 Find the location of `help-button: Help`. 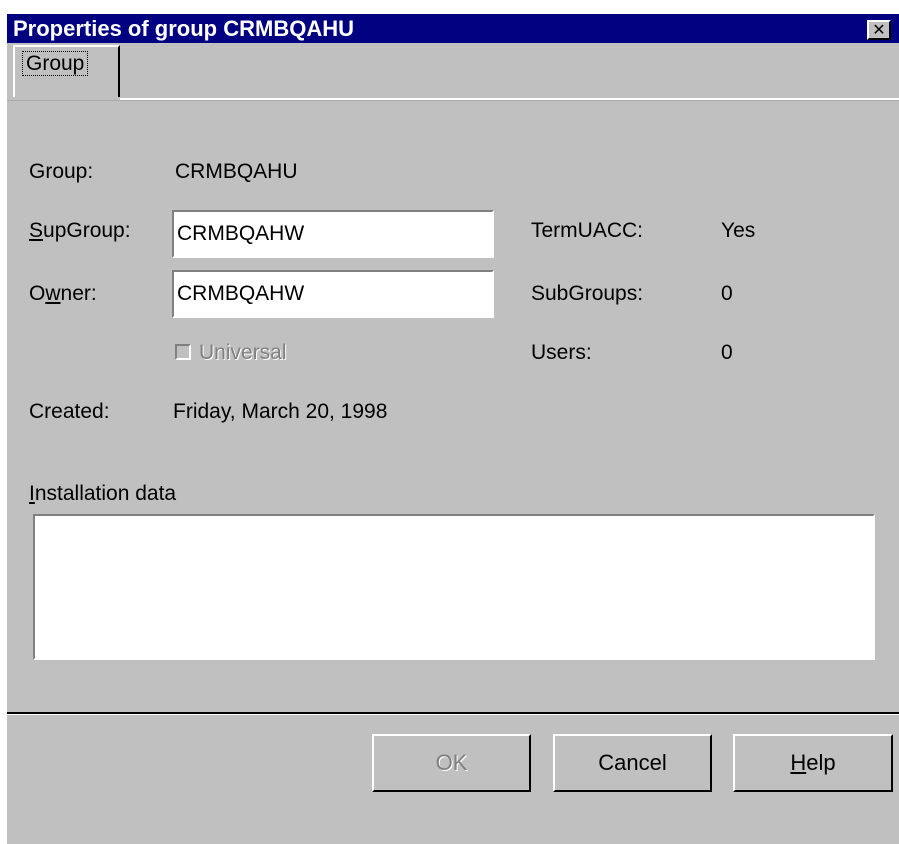

help-button: Help is located at coordinates (813, 763).